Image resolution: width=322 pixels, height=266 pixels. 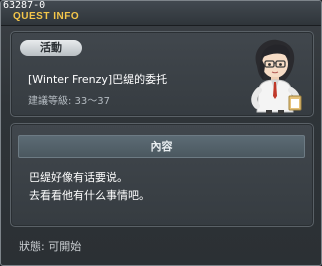 What do you see at coordinates (50, 246) in the screenshot?
I see `quest-status: 狀態: 可開始` at bounding box center [50, 246].